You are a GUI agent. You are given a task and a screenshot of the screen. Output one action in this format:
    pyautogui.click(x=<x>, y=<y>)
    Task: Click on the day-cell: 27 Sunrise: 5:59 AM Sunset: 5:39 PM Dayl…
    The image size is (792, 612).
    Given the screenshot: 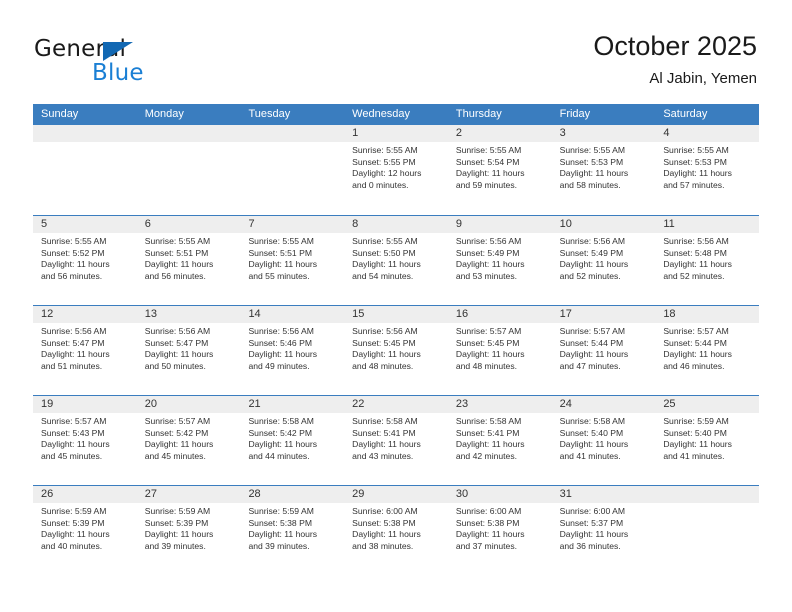 What is the action you would take?
    pyautogui.click(x=188, y=530)
    